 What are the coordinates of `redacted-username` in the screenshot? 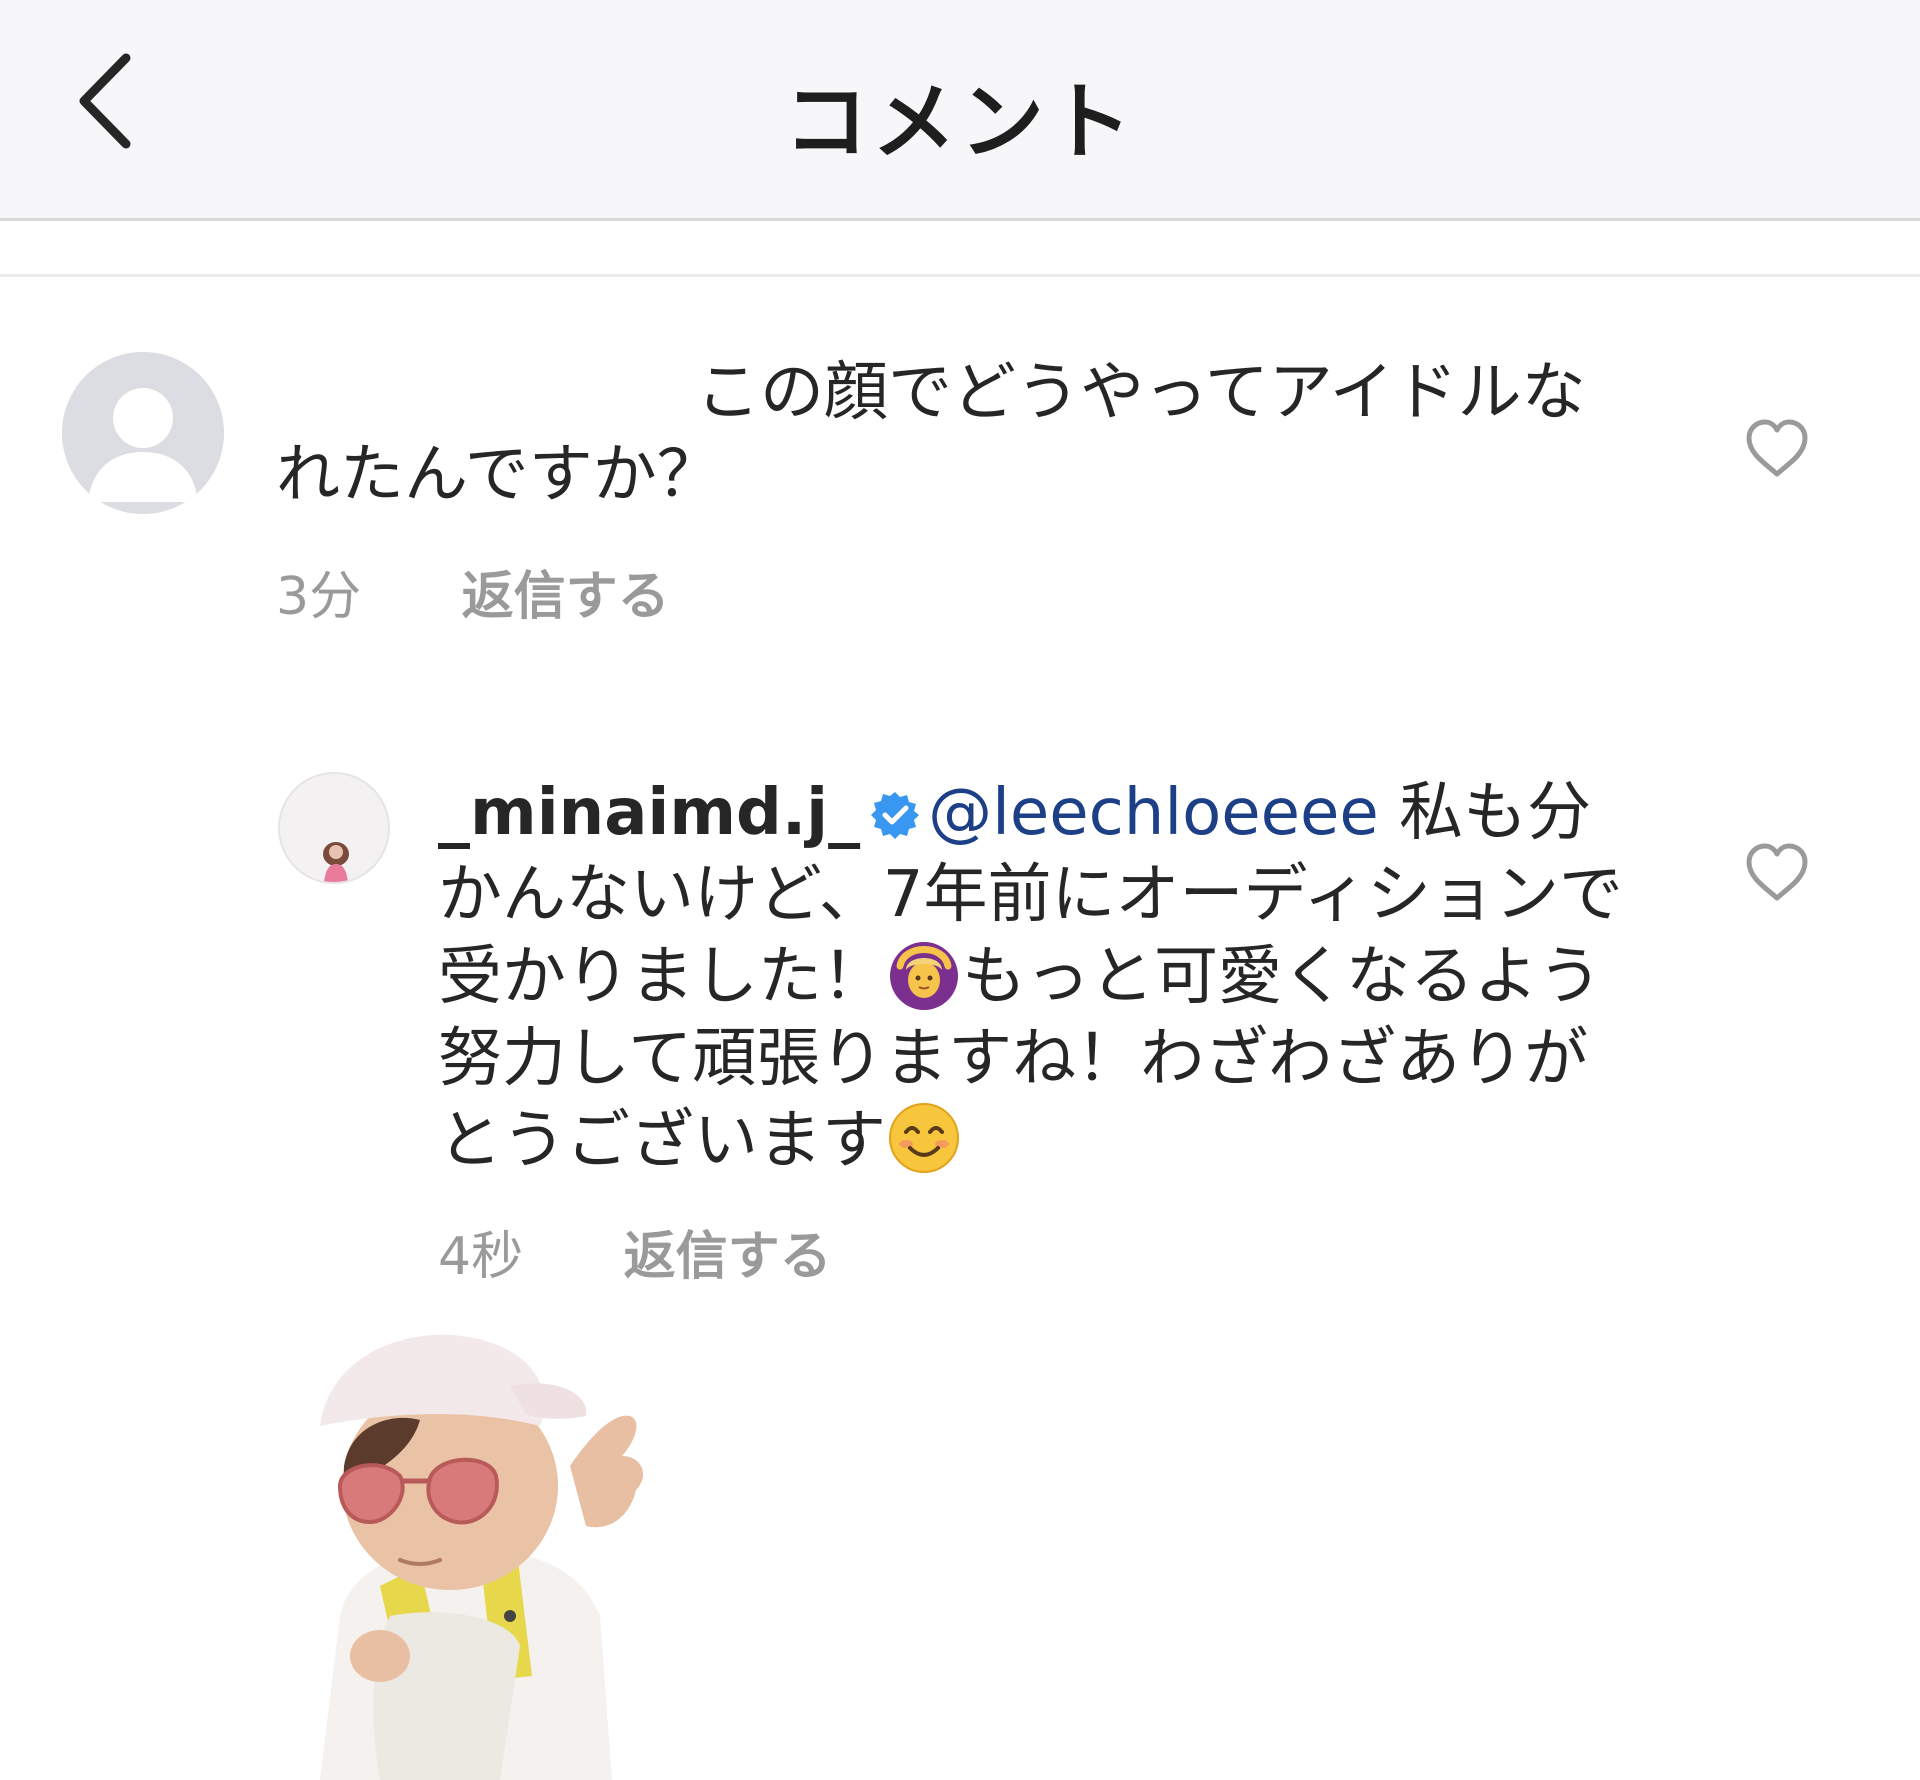 It's located at (486, 409).